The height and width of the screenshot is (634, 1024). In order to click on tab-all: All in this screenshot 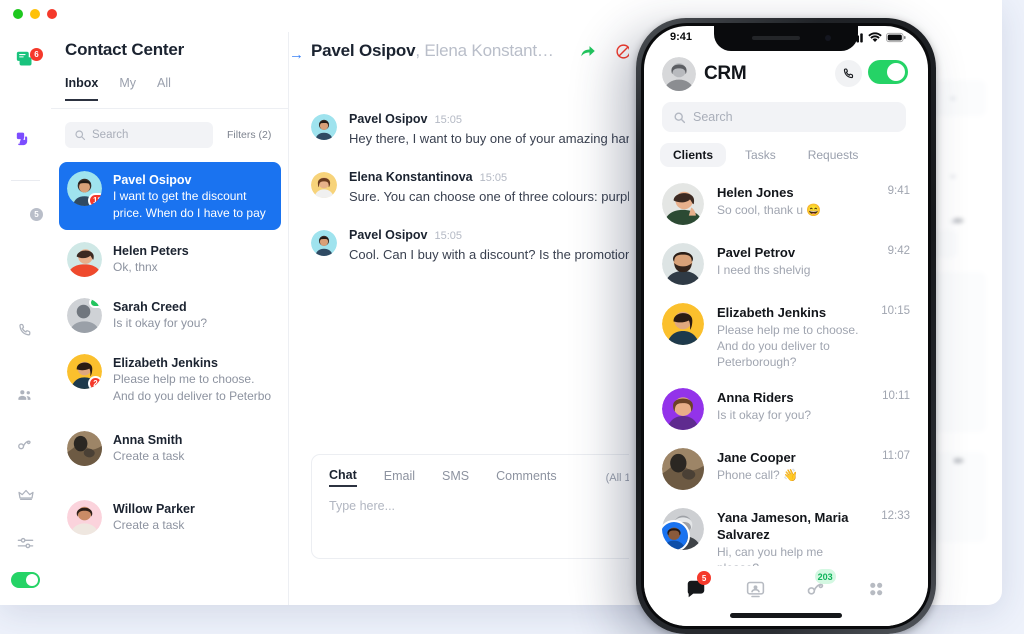, I will do `click(164, 88)`.